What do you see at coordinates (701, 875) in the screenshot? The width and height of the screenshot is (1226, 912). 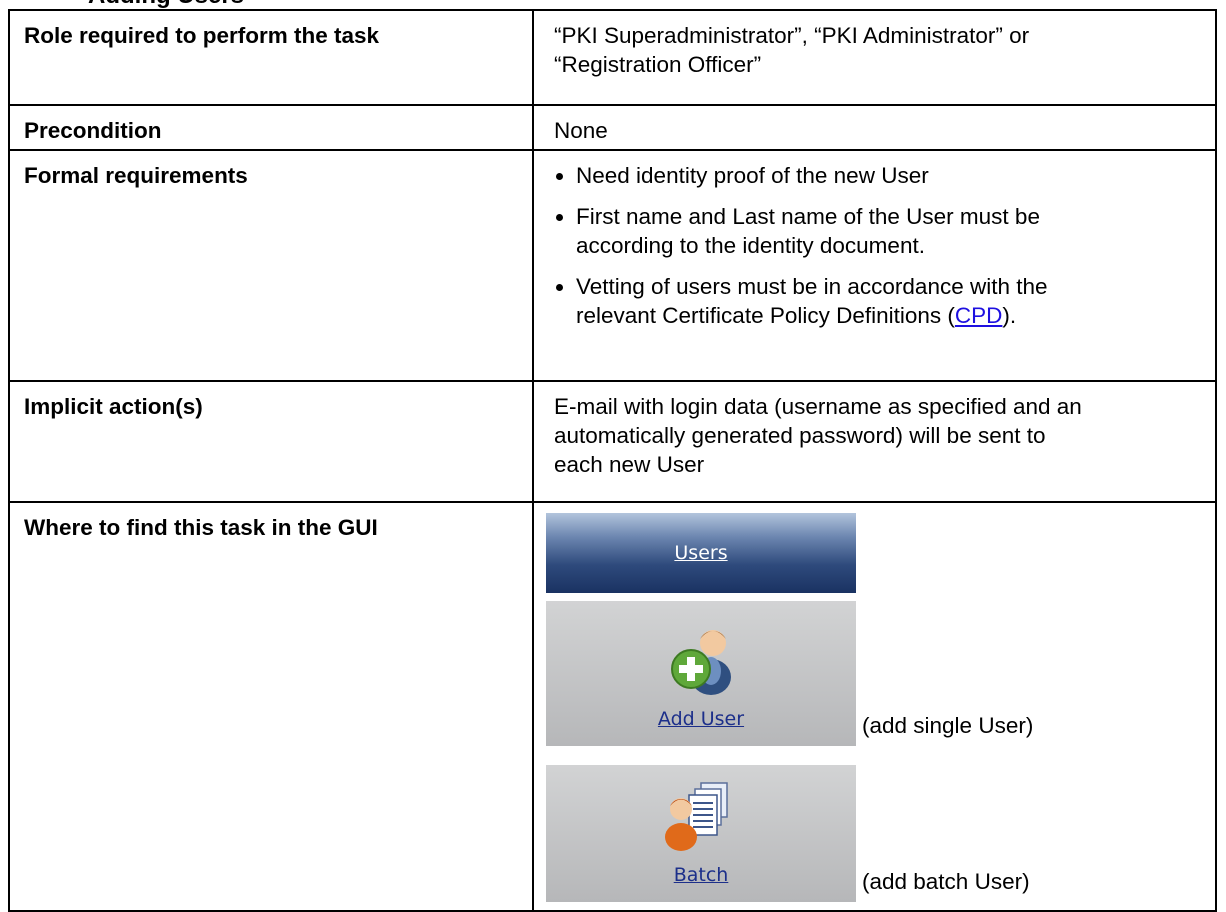 I see `batch-caption: Batch` at bounding box center [701, 875].